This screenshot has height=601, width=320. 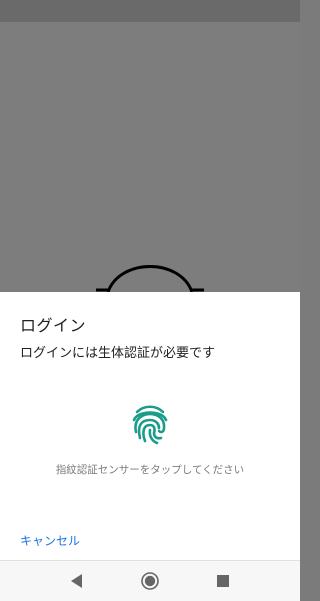 I want to click on arch-graphic, so click(x=150, y=278).